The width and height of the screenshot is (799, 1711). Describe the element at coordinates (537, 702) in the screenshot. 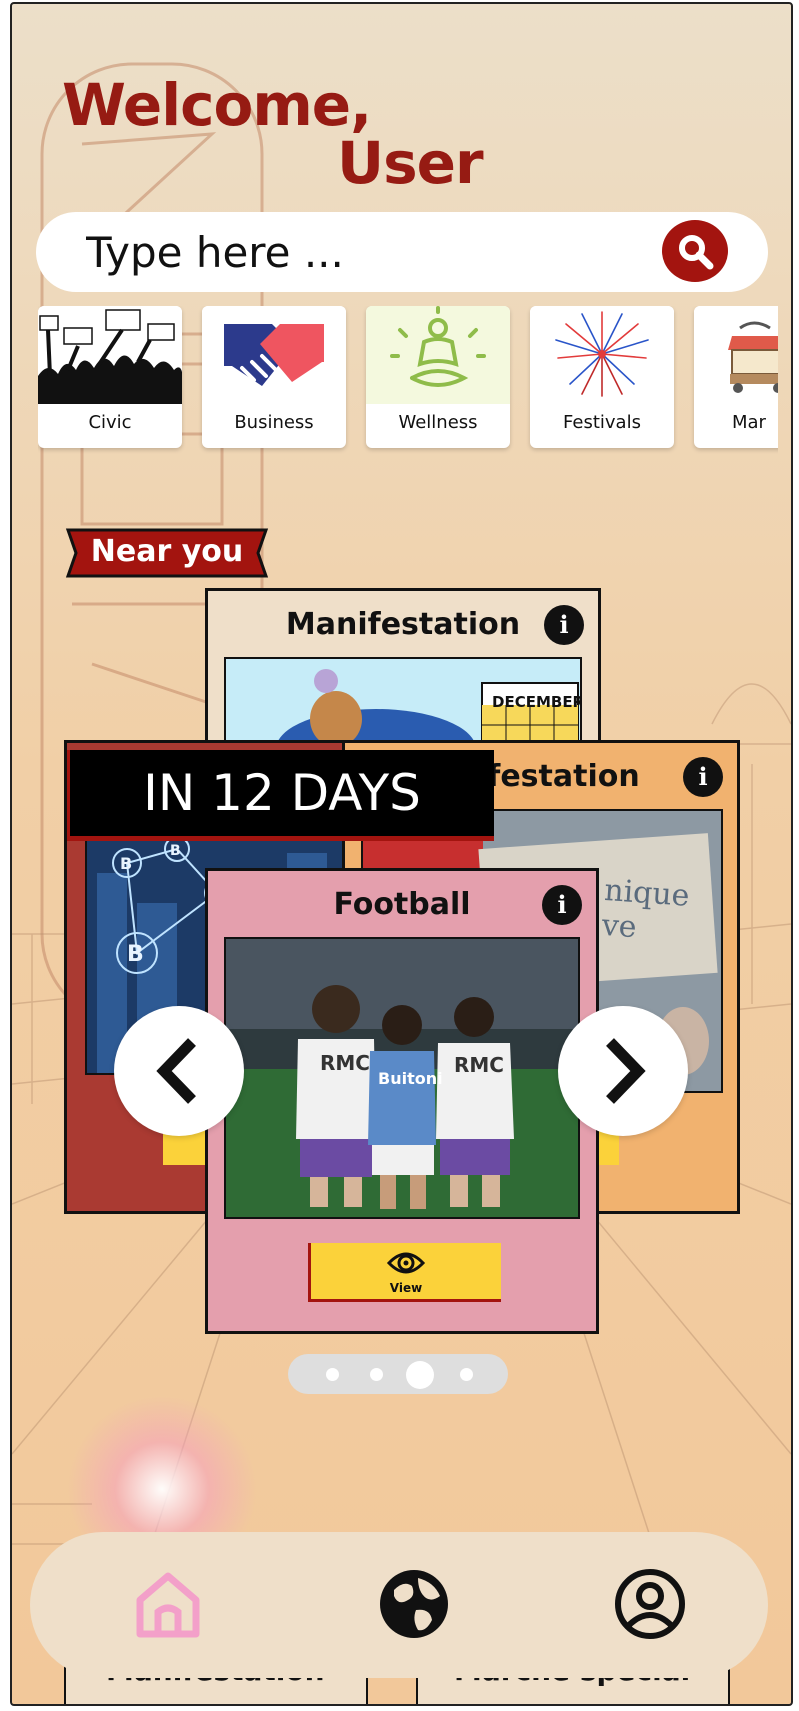

I see `calendar-text: DECEMBER` at that location.